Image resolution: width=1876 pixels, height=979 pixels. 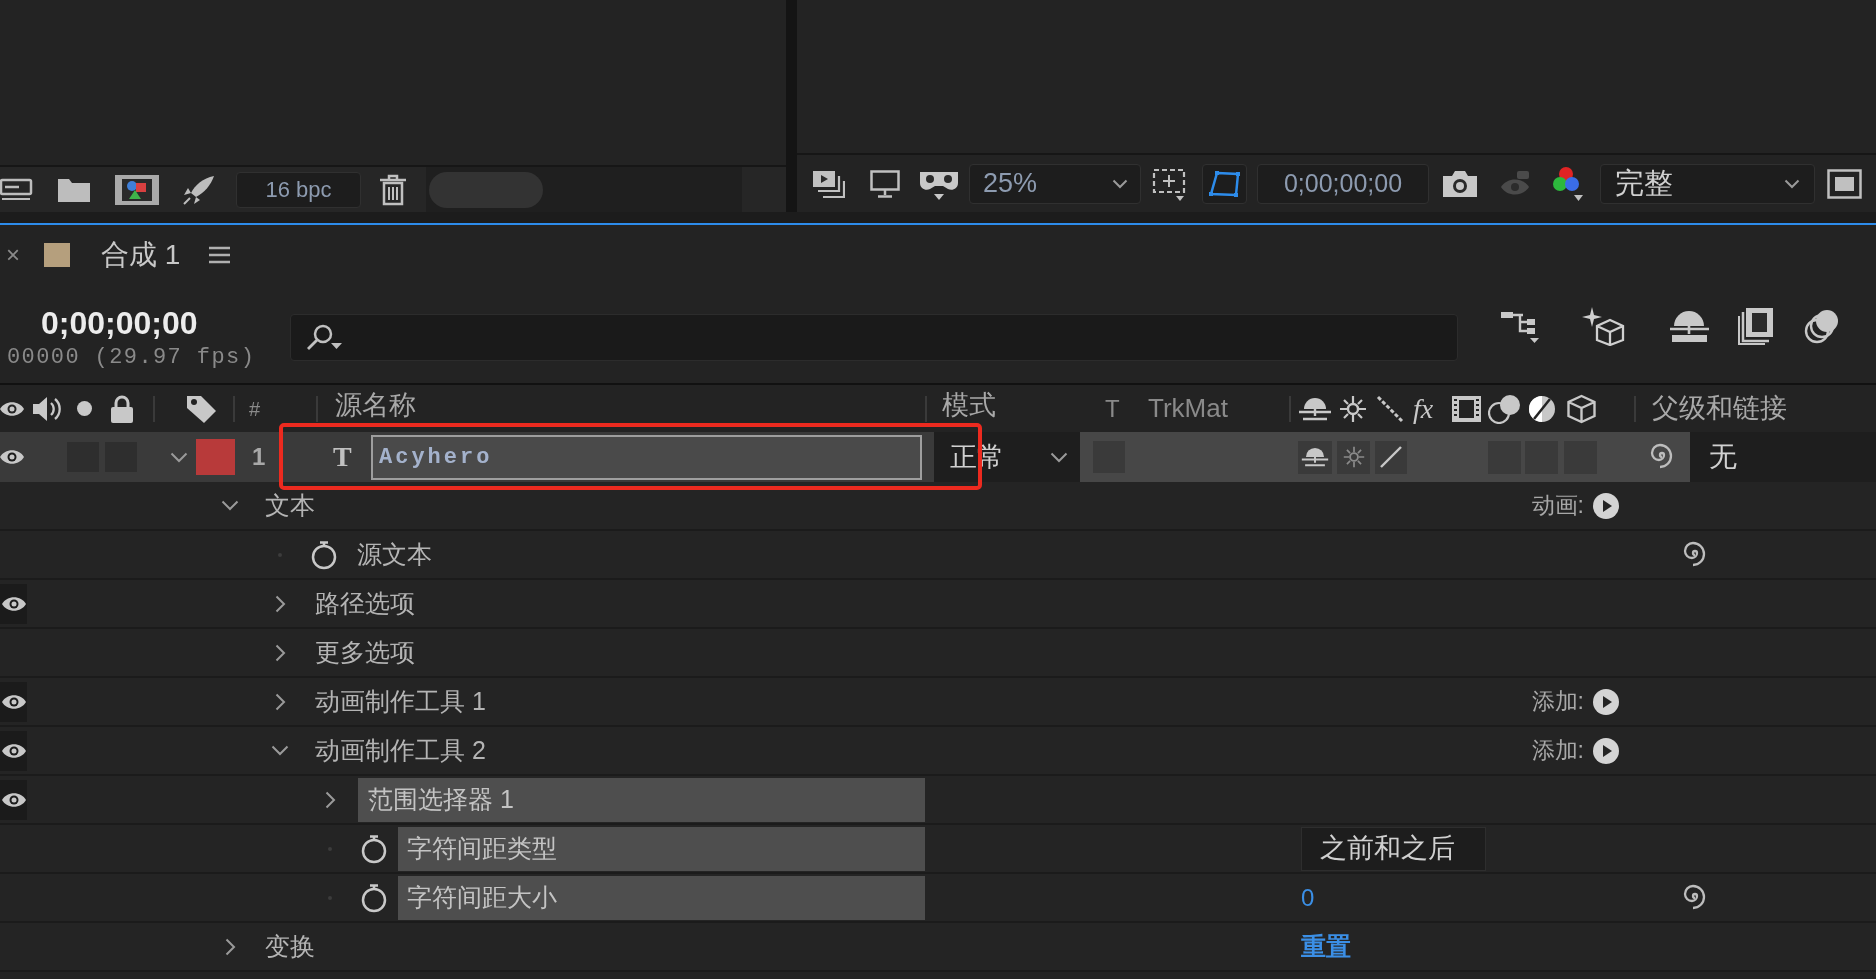 What do you see at coordinates (394, 554) in the screenshot?
I see `property-name: 源文本` at bounding box center [394, 554].